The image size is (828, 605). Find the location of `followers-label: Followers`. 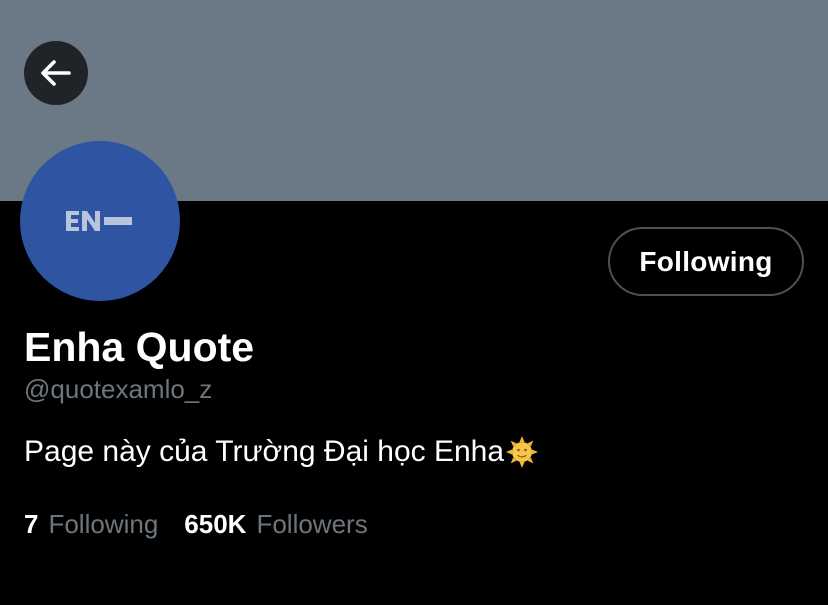

followers-label: Followers is located at coordinates (312, 524).